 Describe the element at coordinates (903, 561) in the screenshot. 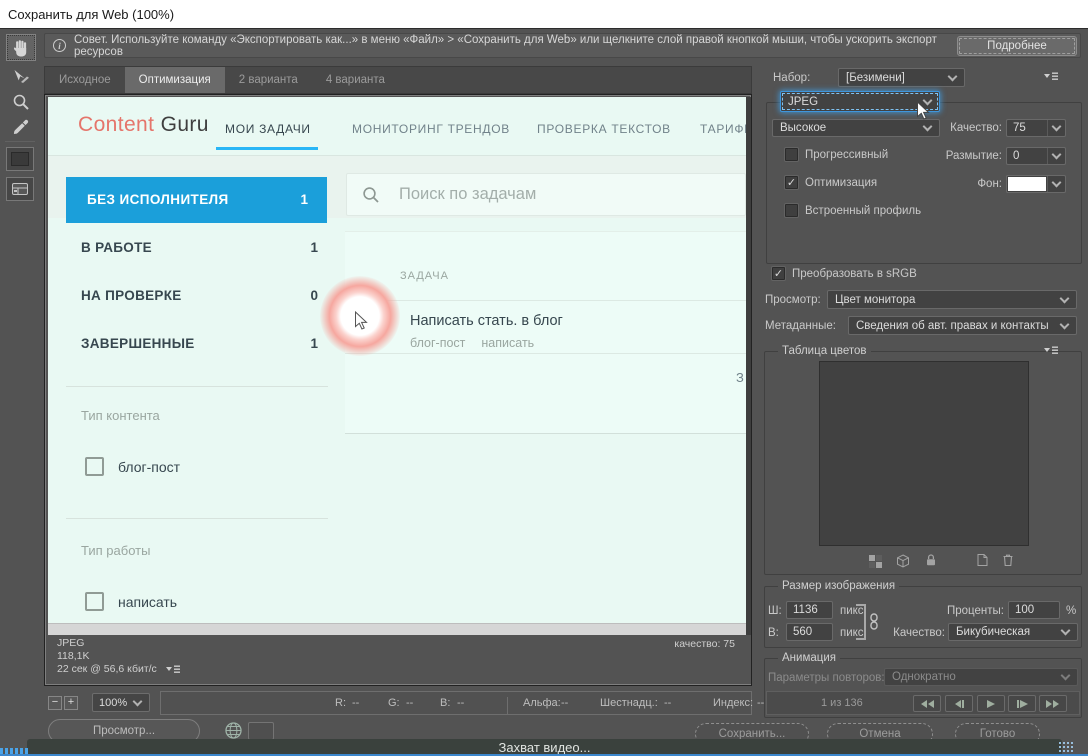

I see `web-shift-cube-icon` at that location.